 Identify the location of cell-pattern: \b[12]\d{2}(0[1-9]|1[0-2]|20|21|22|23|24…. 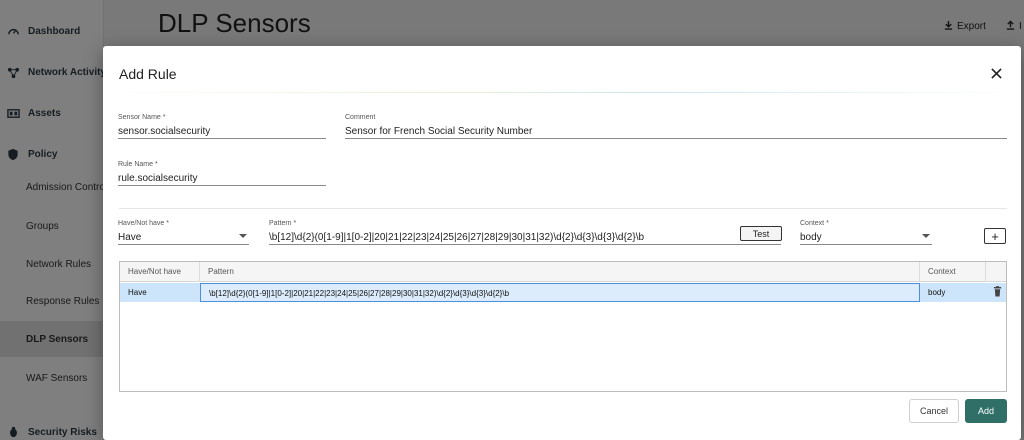
(560, 292).